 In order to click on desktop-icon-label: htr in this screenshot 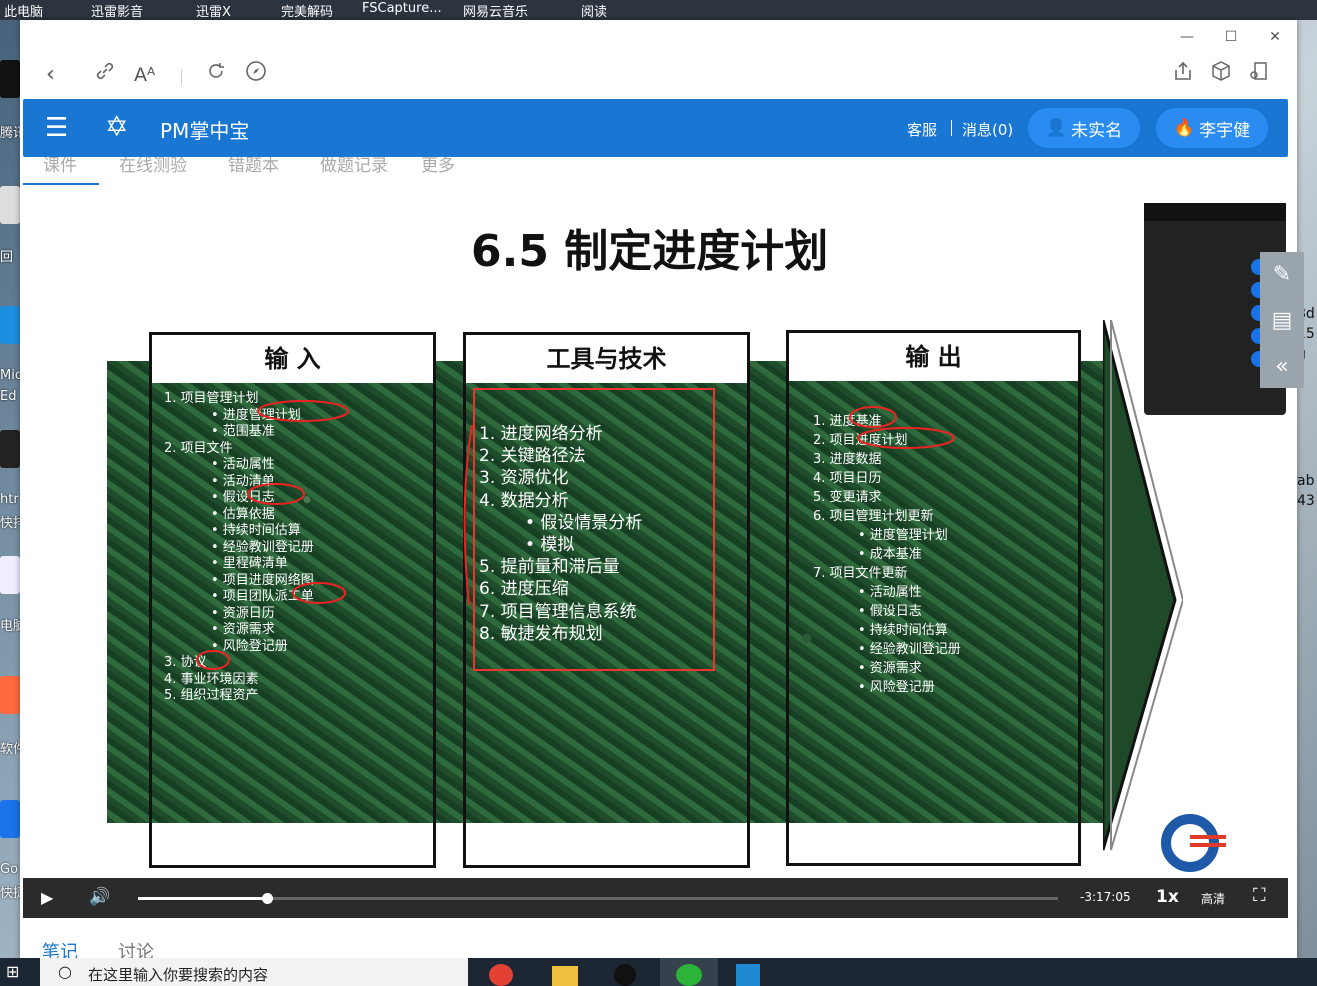, I will do `click(9, 499)`.